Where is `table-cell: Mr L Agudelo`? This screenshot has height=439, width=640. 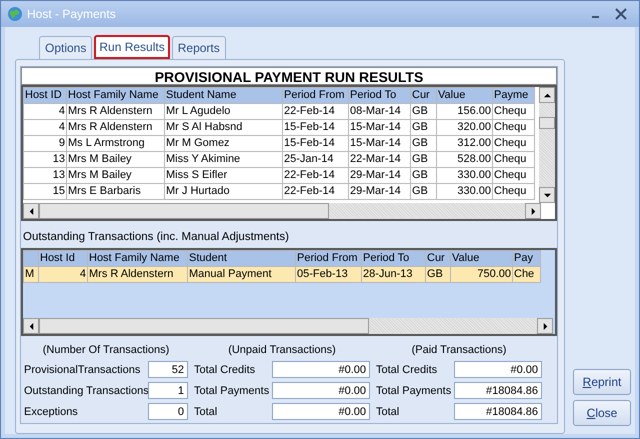 table-cell: Mr L Agudelo is located at coordinates (223, 112).